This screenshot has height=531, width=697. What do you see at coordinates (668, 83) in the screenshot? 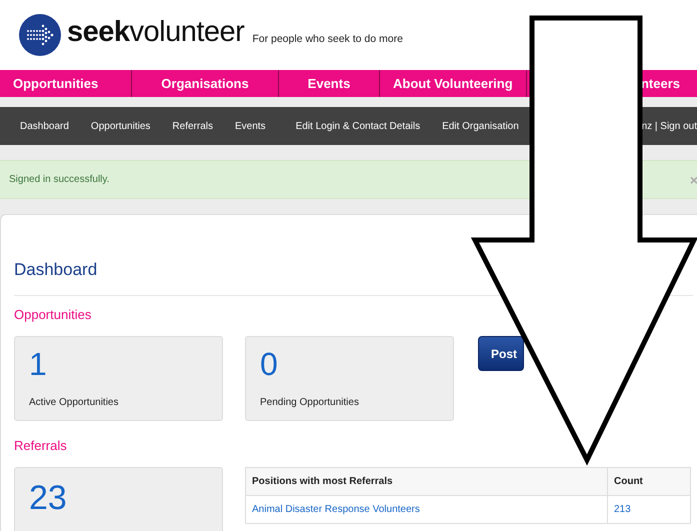
I see `nav-link: nteers` at bounding box center [668, 83].